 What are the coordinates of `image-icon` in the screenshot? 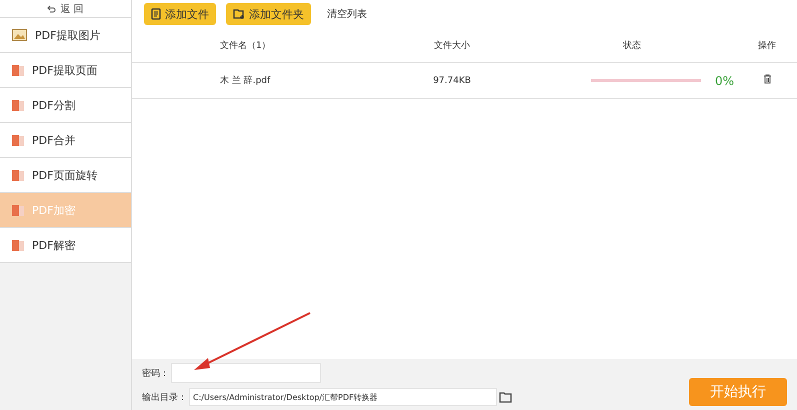 It's located at (19, 35).